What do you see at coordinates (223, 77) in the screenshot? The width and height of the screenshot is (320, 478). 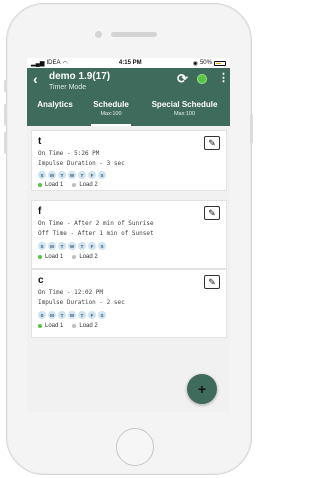 I see `more-menu-icon: ⋮` at bounding box center [223, 77].